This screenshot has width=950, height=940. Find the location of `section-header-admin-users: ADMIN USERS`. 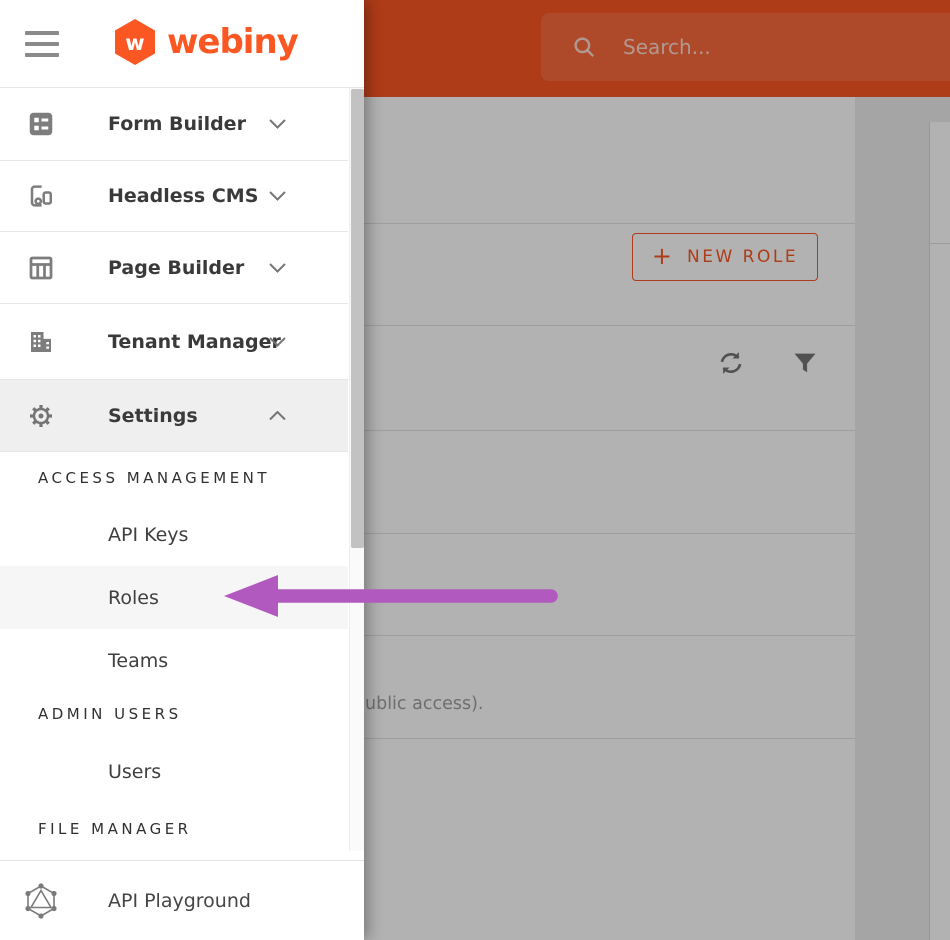

section-header-admin-users: ADMIN USERS is located at coordinates (110, 713).